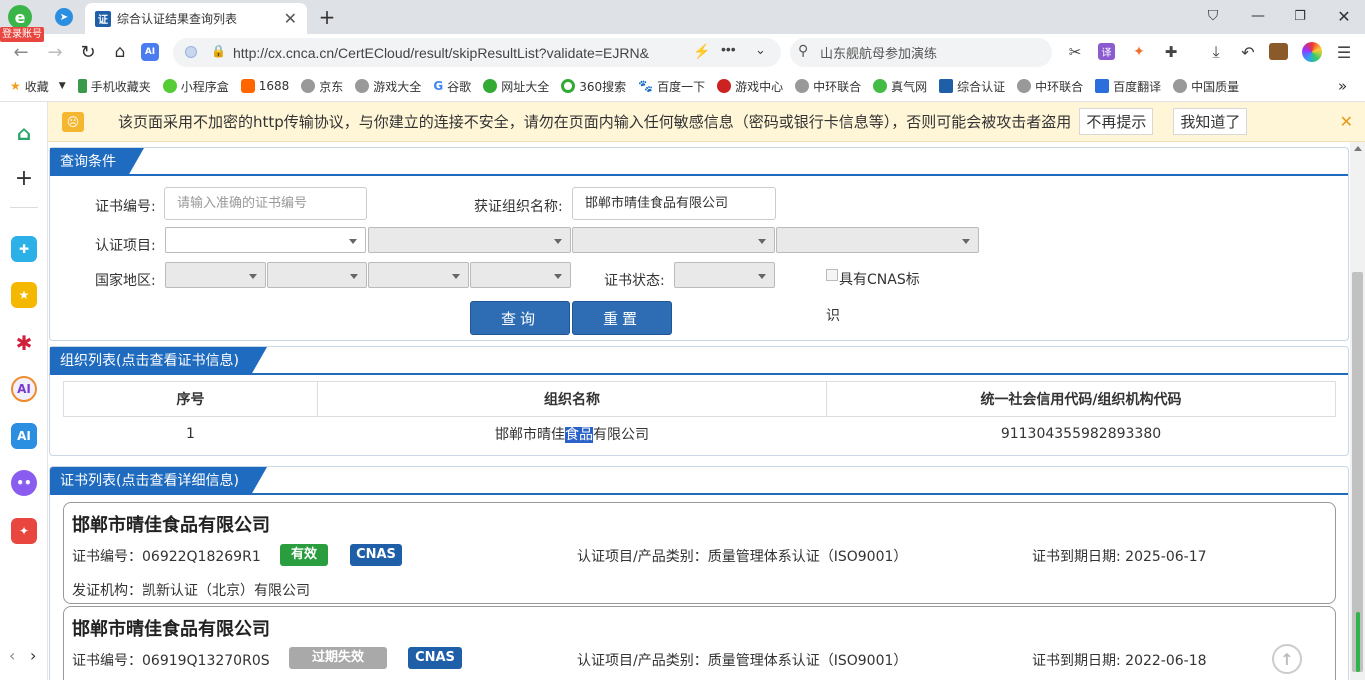  I want to click on bookmark-item: 中国质量, so click(1206, 86).